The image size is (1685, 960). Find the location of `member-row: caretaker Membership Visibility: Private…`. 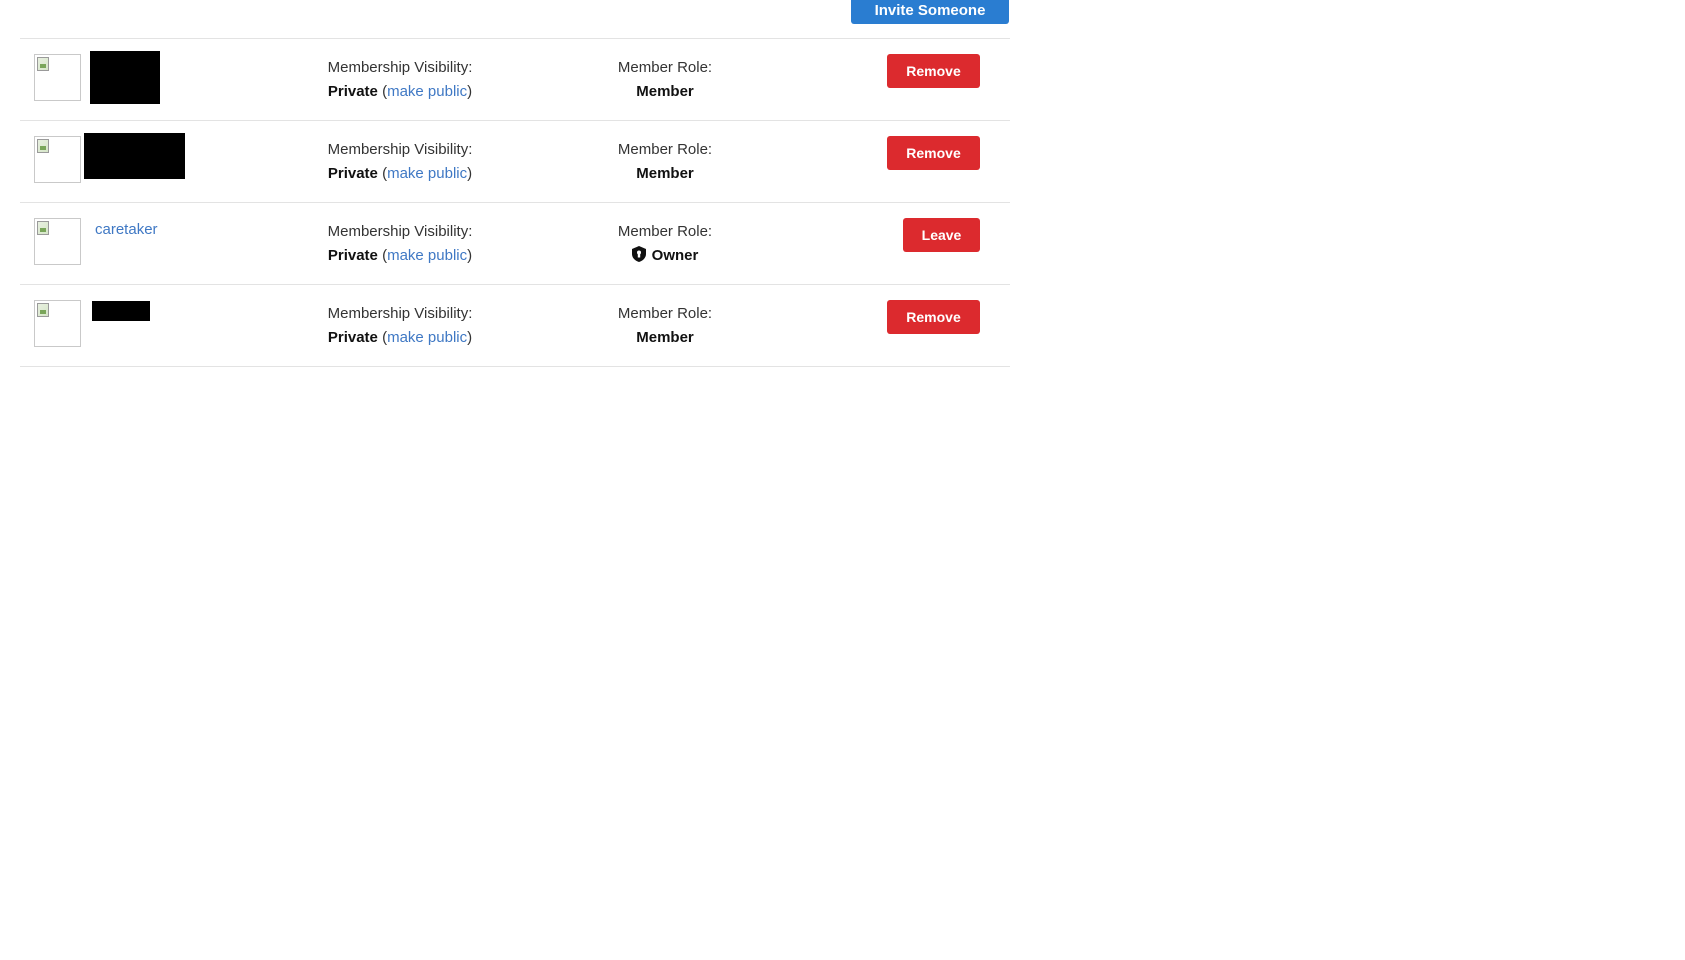

member-row: caretaker Membership Visibility: Private… is located at coordinates (515, 244).